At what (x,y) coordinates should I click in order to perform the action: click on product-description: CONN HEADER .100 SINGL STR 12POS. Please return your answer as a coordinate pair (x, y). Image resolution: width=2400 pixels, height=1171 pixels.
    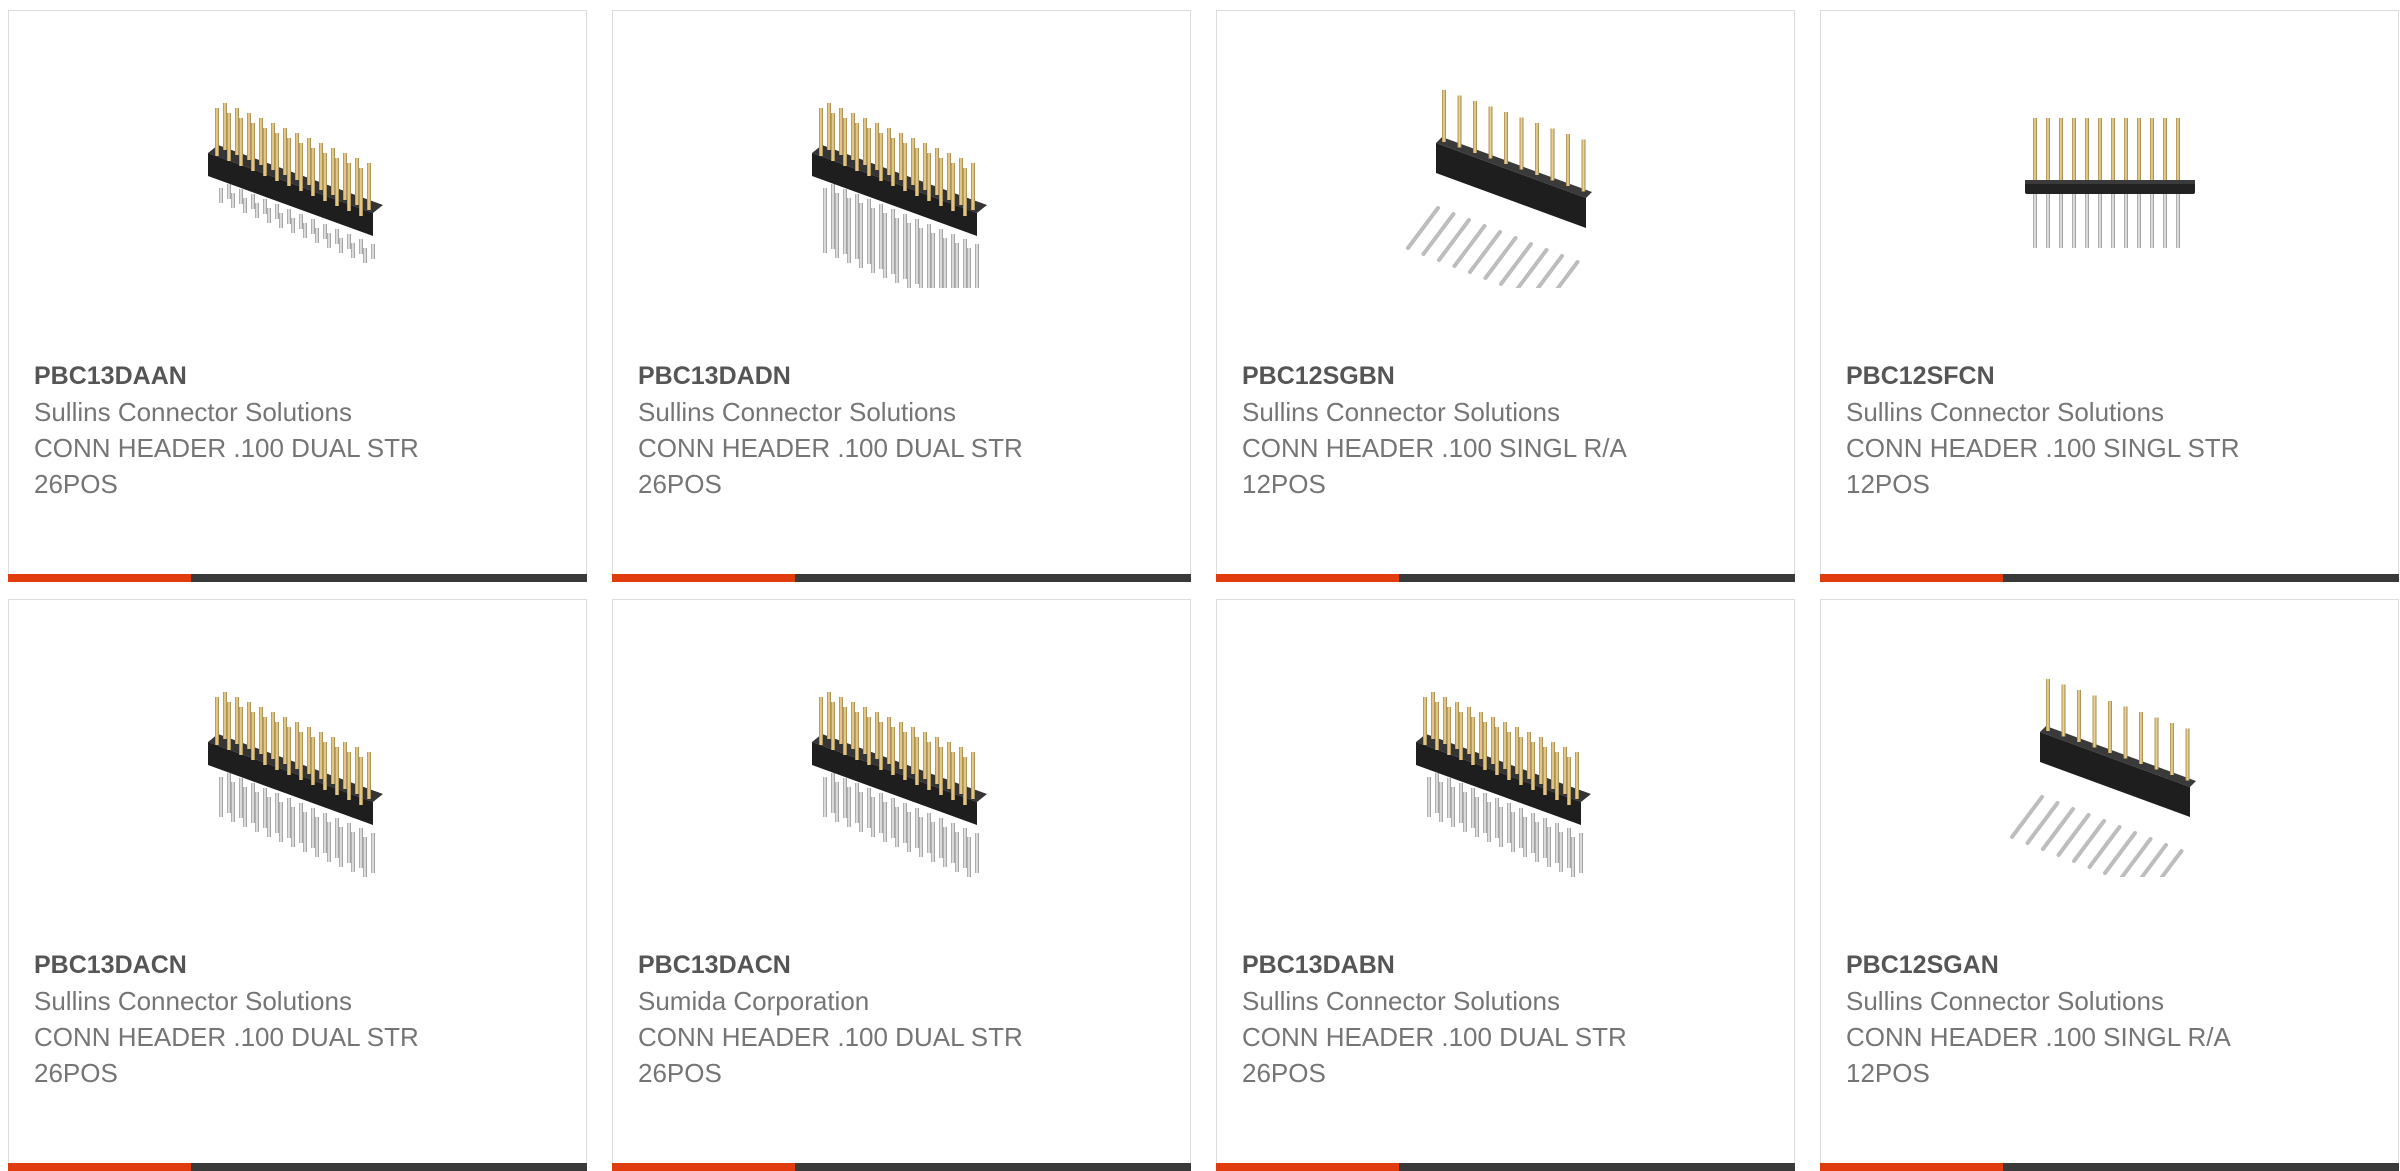
    Looking at the image, I should click on (2043, 466).